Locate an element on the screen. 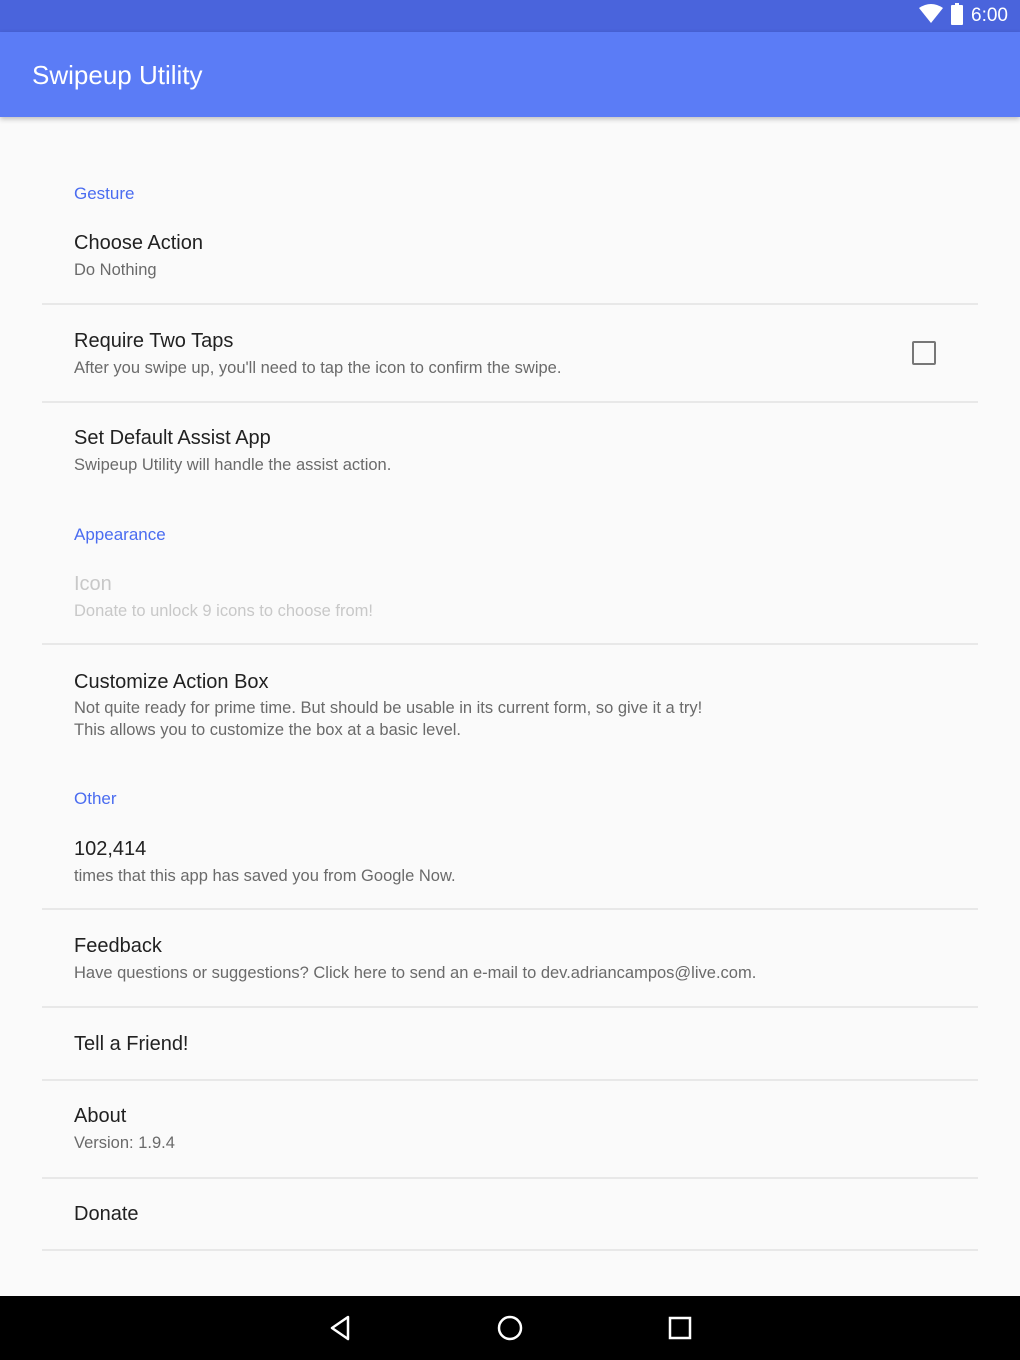  navigation-bar is located at coordinates (510, 1328).